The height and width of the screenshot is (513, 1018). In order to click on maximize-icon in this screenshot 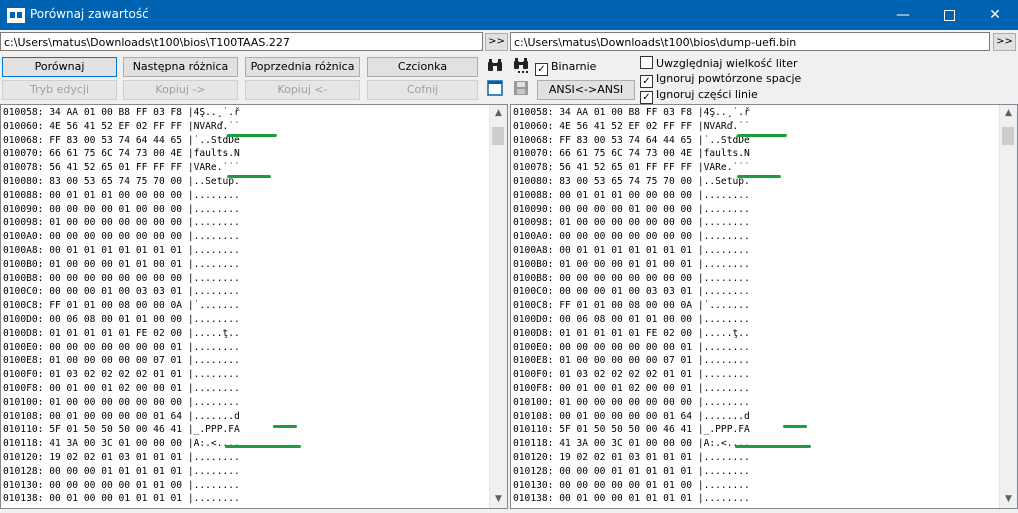, I will do `click(949, 15)`.